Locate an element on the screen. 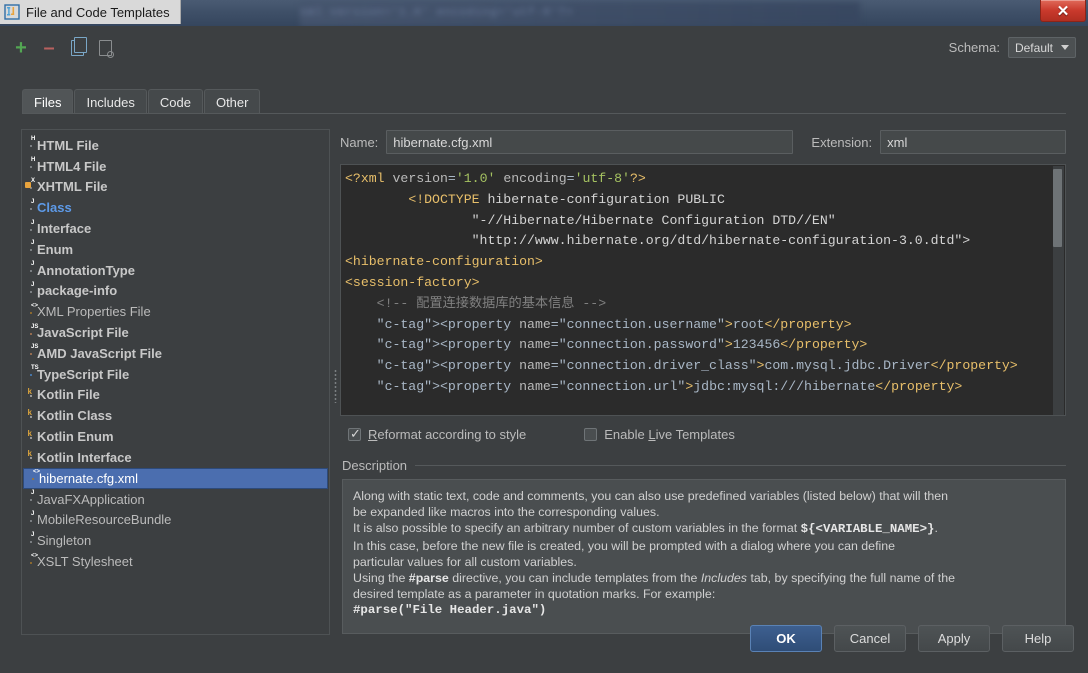  list-item-label: XHTML File is located at coordinates (72, 187).